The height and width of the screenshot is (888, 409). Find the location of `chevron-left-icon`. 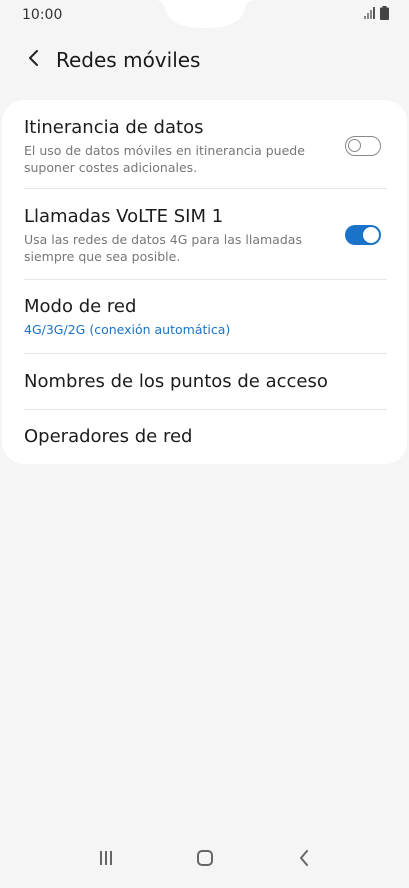

chevron-left-icon is located at coordinates (34, 60).